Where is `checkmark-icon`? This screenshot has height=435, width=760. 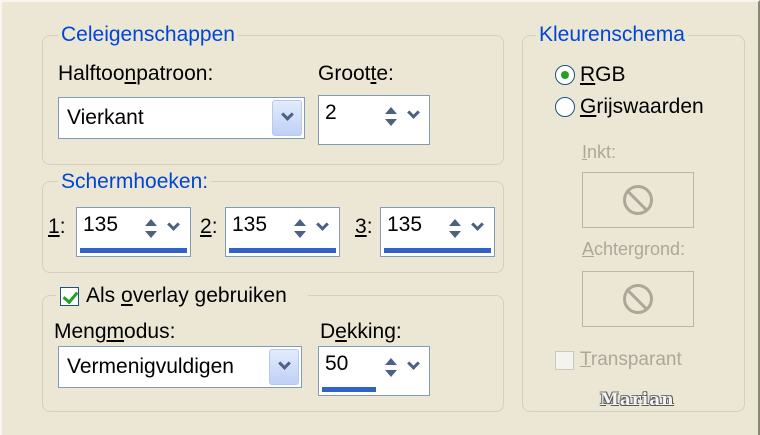
checkmark-icon is located at coordinates (70, 296).